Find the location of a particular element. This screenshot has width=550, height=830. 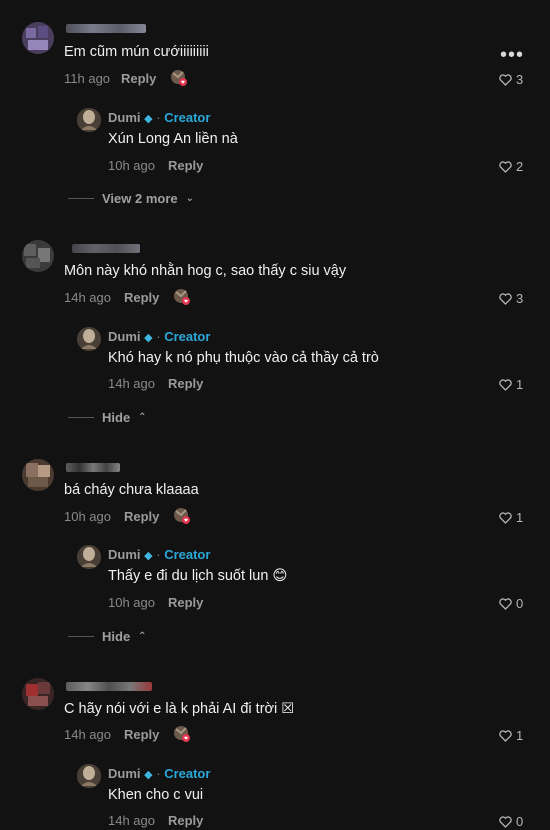

comment-text: C hãy nói với e là k phải AI đi trời ☒ is located at coordinates (179, 709).